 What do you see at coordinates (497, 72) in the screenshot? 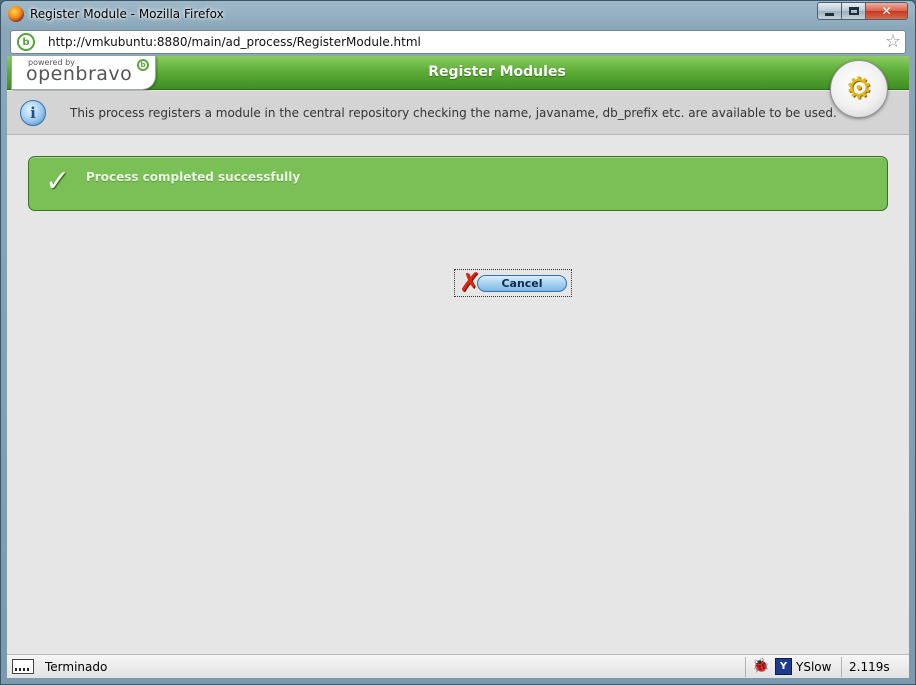
I see `page-title: Register Modules` at bounding box center [497, 72].